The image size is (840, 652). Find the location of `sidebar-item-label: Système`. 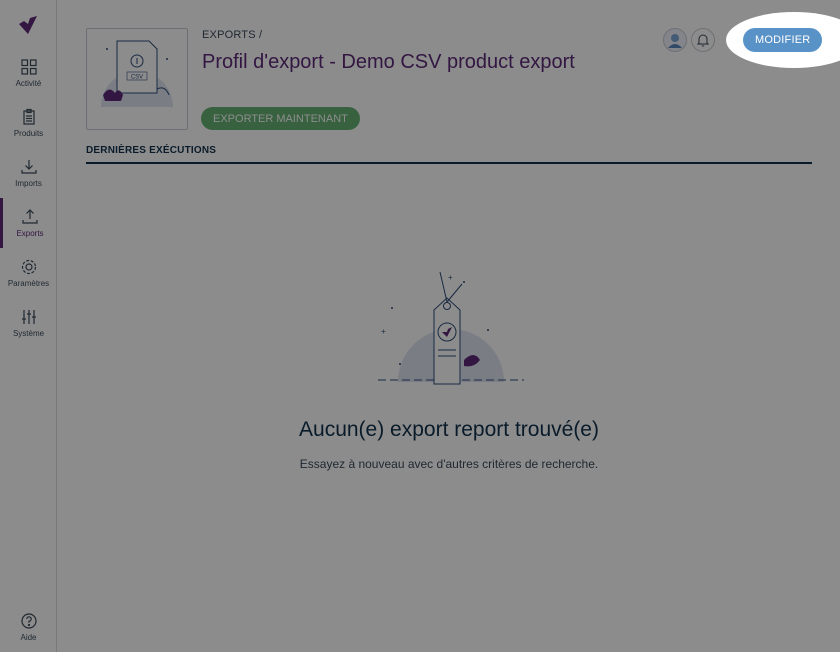

sidebar-item-label: Système is located at coordinates (28, 333).